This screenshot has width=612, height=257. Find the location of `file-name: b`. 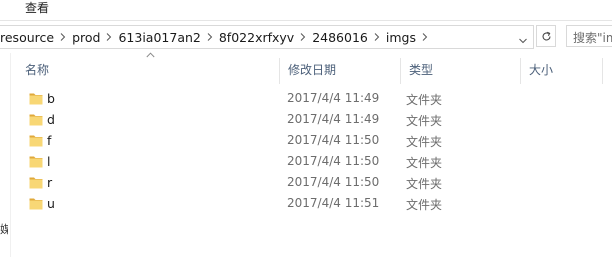

file-name: b is located at coordinates (51, 98).